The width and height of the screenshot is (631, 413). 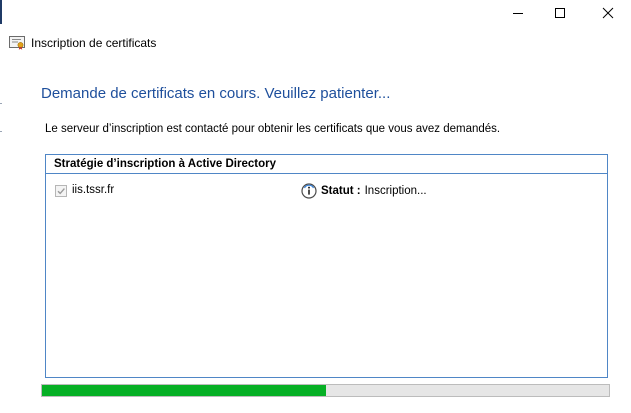 I want to click on status-label: Statut :, so click(x=341, y=191).